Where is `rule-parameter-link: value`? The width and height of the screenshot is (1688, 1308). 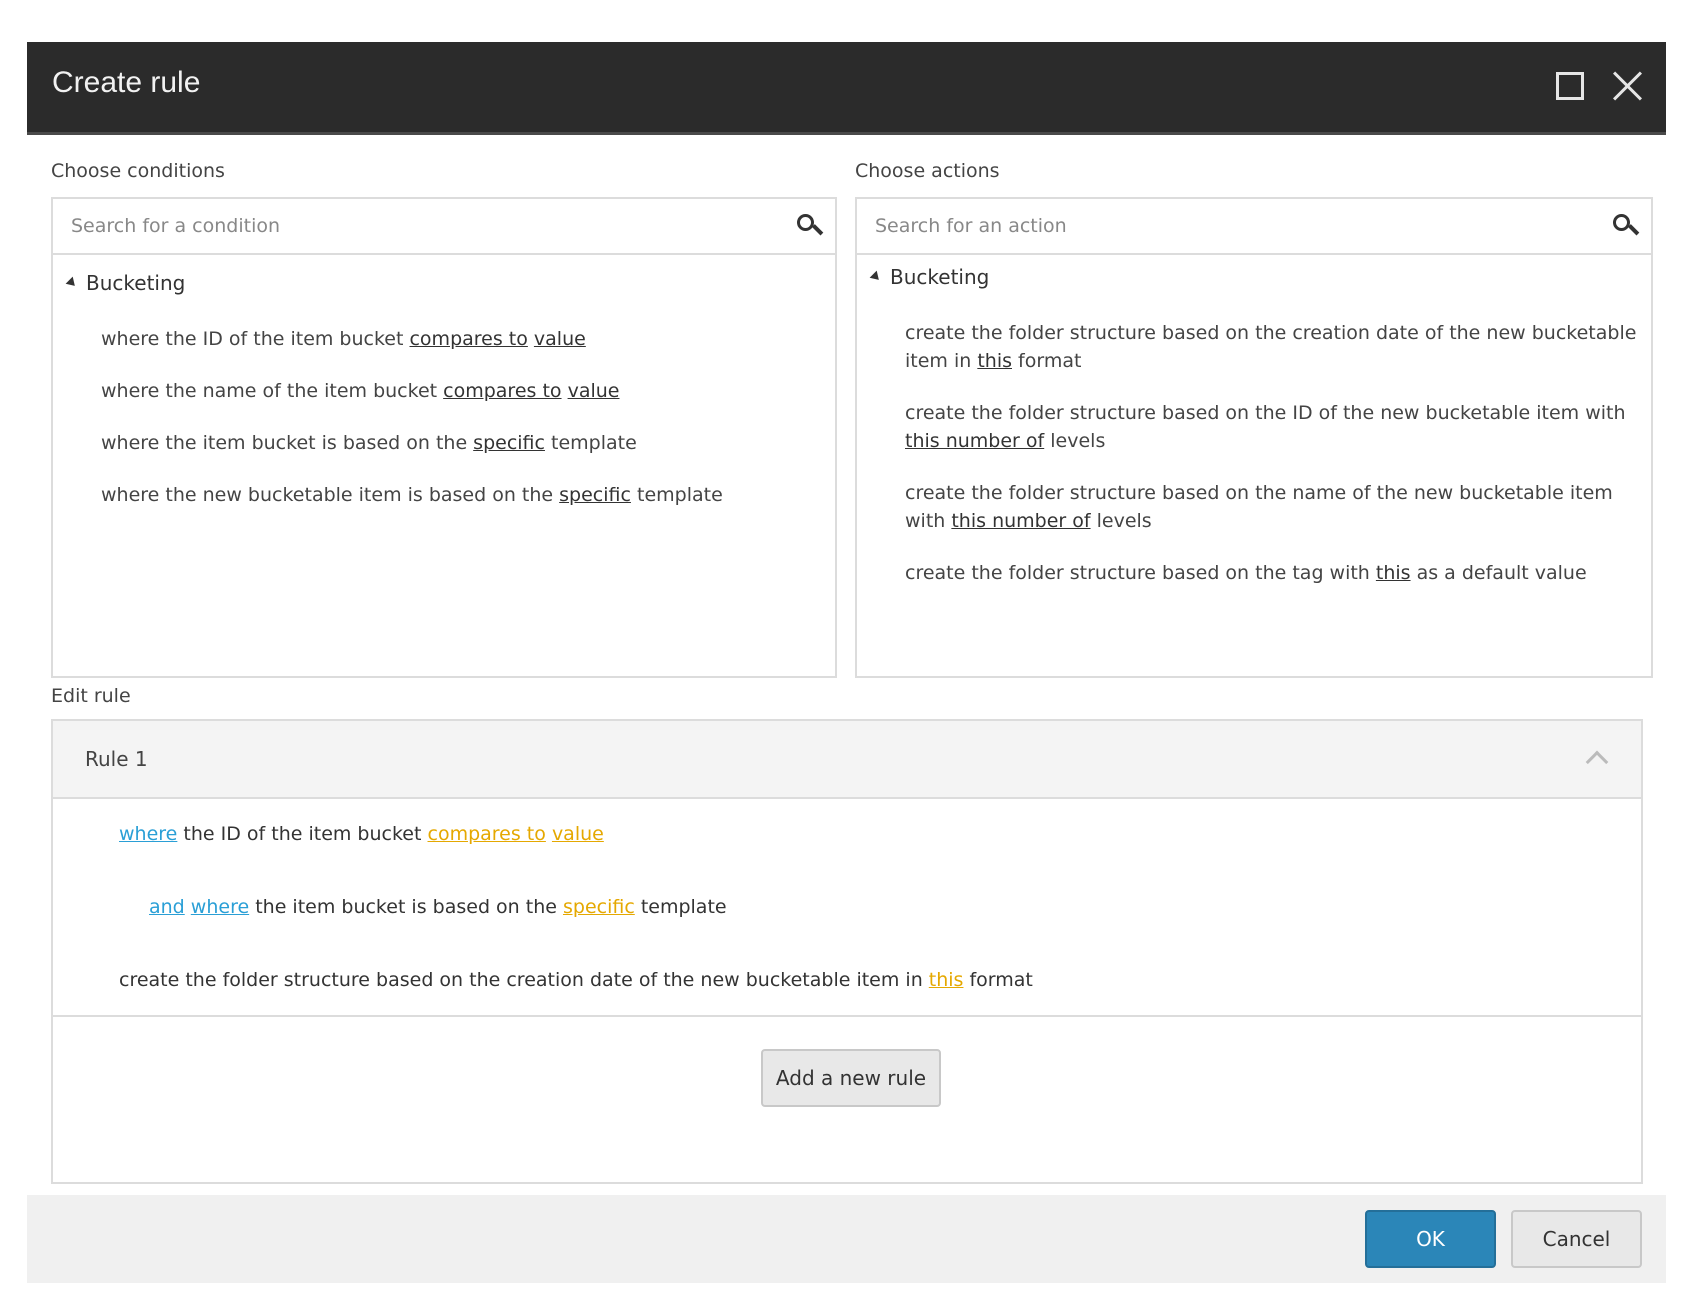
rule-parameter-link: value is located at coordinates (578, 834).